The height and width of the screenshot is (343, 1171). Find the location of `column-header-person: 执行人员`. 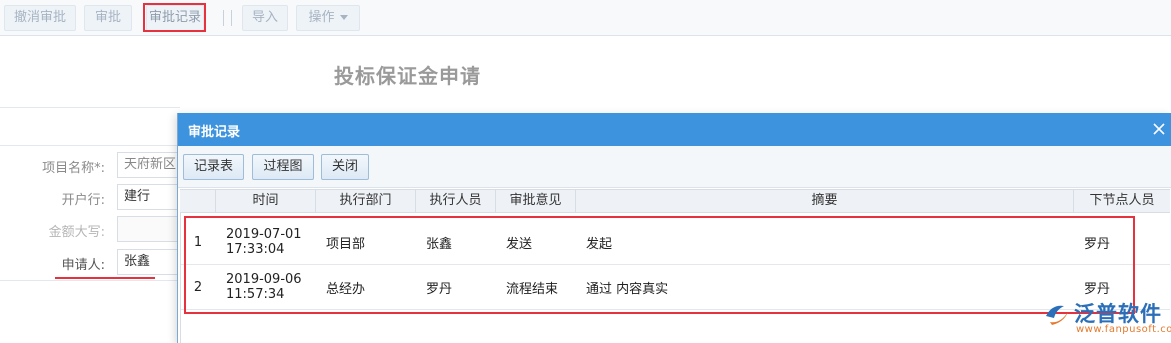

column-header-person: 执行人员 is located at coordinates (456, 201).